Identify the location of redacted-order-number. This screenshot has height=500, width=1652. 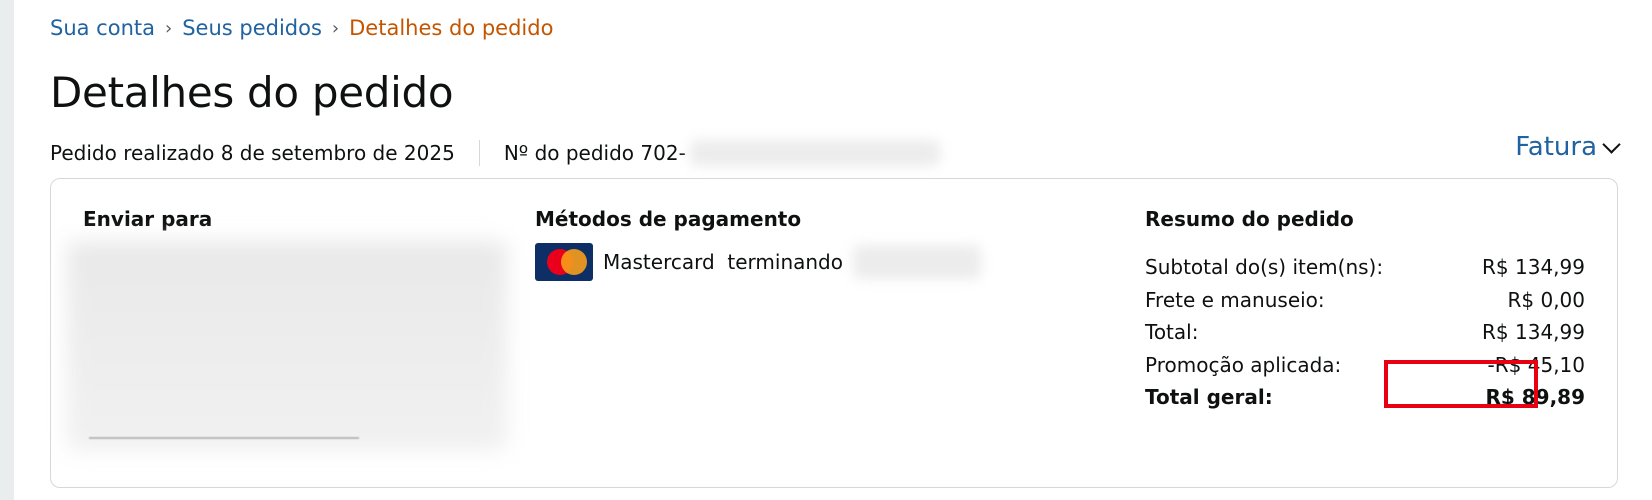
(814, 153).